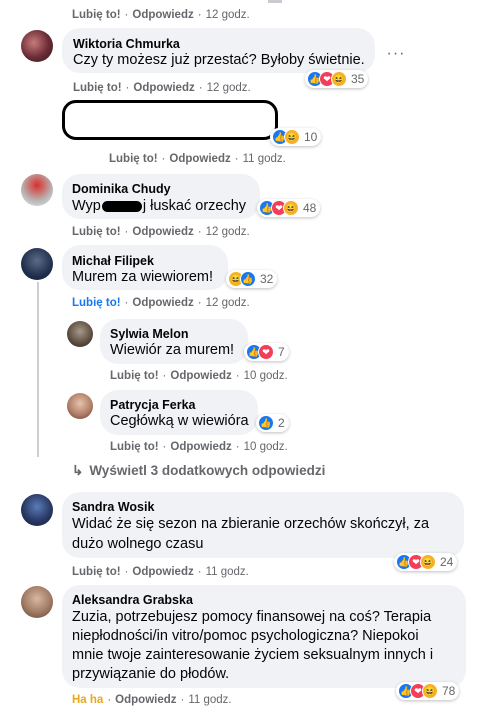 This screenshot has width=494, height=713. I want to click on comment-5-actions: Lubię to! · Odpowiedz · 10 godz., so click(199, 376).